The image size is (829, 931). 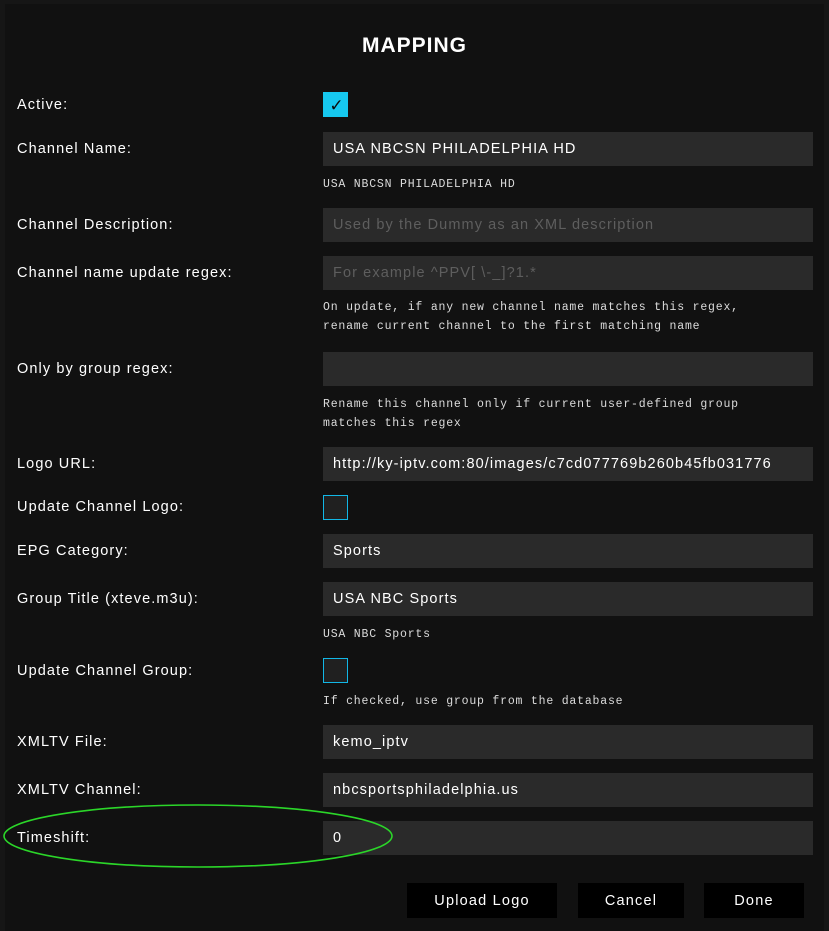 I want to click on active-checkbox: ✓, so click(x=335, y=104).